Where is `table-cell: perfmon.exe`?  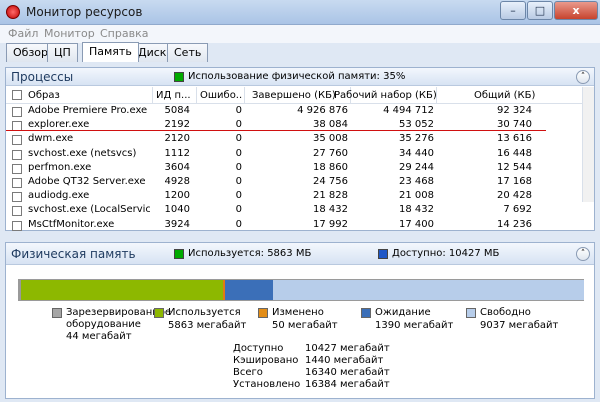
table-cell: perfmon.exe is located at coordinates (60, 167).